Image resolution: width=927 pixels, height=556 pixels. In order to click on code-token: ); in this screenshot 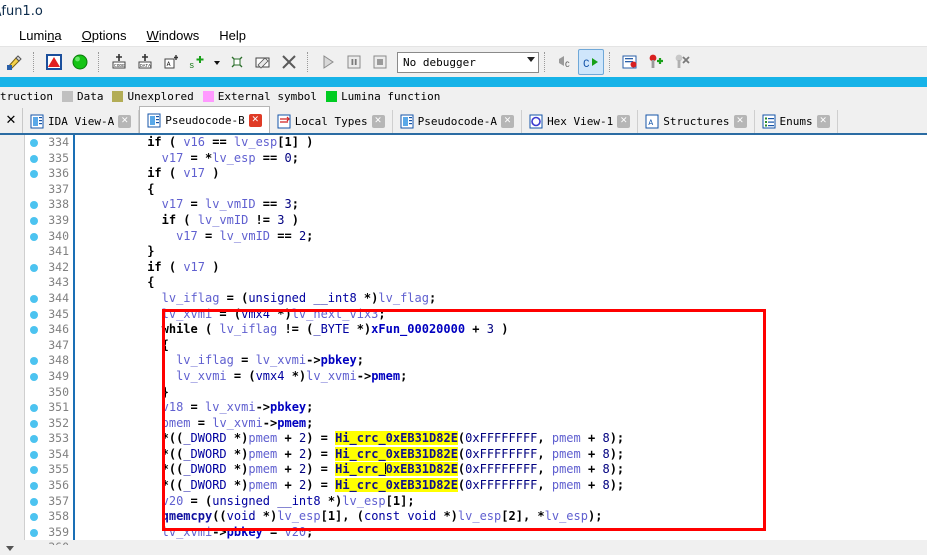, I will do `click(617, 485)`.